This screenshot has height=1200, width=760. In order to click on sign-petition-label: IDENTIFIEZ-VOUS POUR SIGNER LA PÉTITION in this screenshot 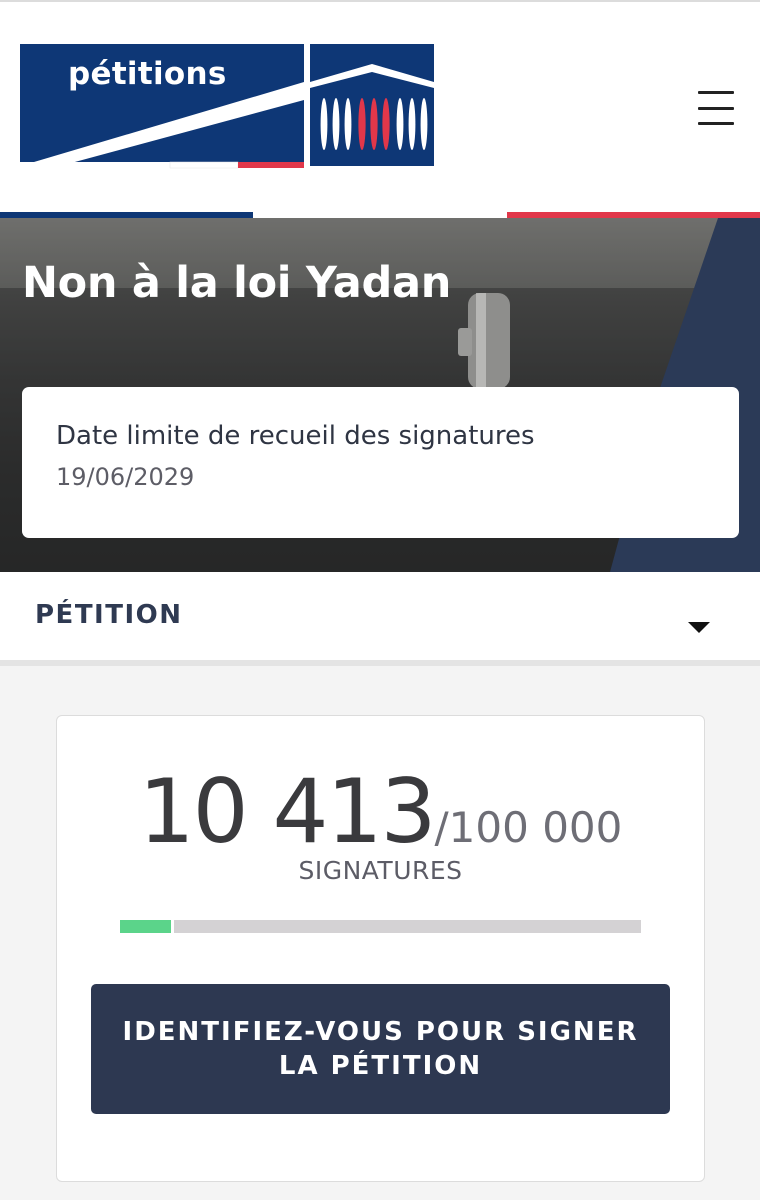, I will do `click(380, 1049)`.